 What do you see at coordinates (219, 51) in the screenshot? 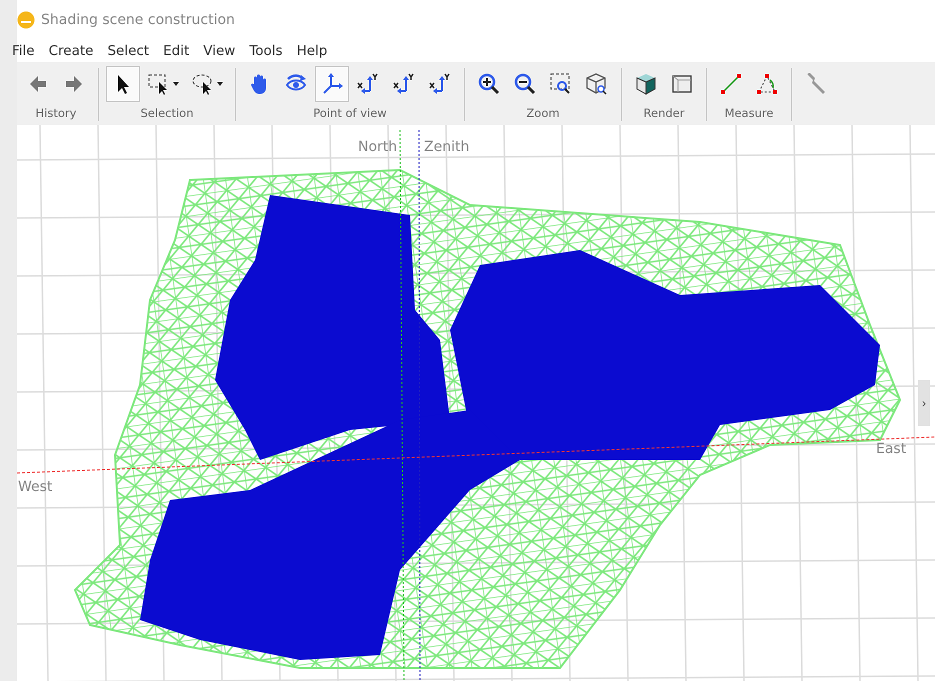
I see `menu-item: View` at bounding box center [219, 51].